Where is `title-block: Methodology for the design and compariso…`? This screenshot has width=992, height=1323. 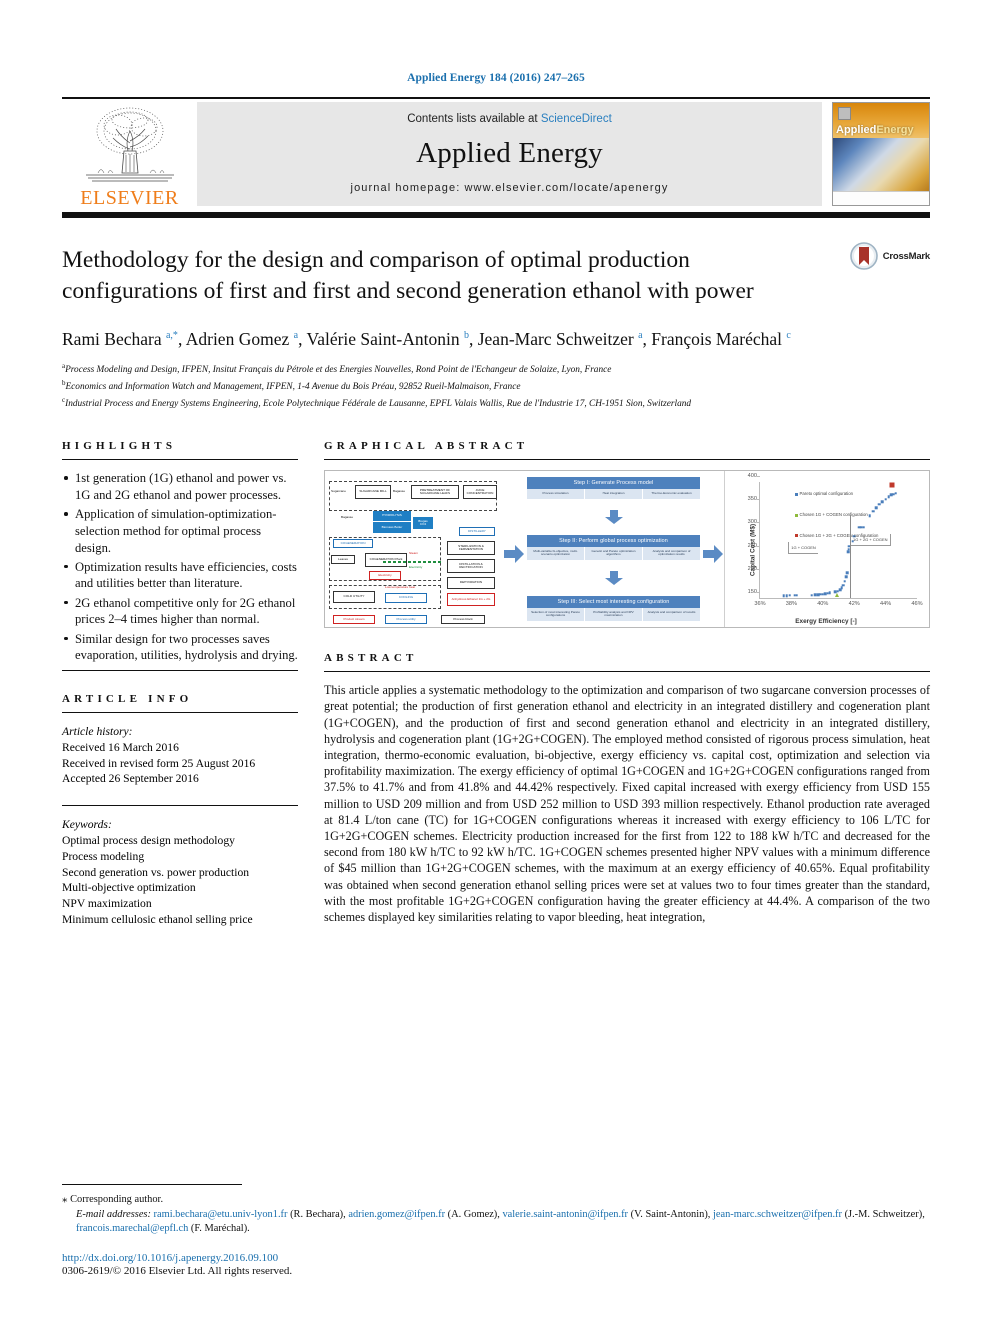
title-block: Methodology for the design and compariso… is located at coordinates (496, 315).